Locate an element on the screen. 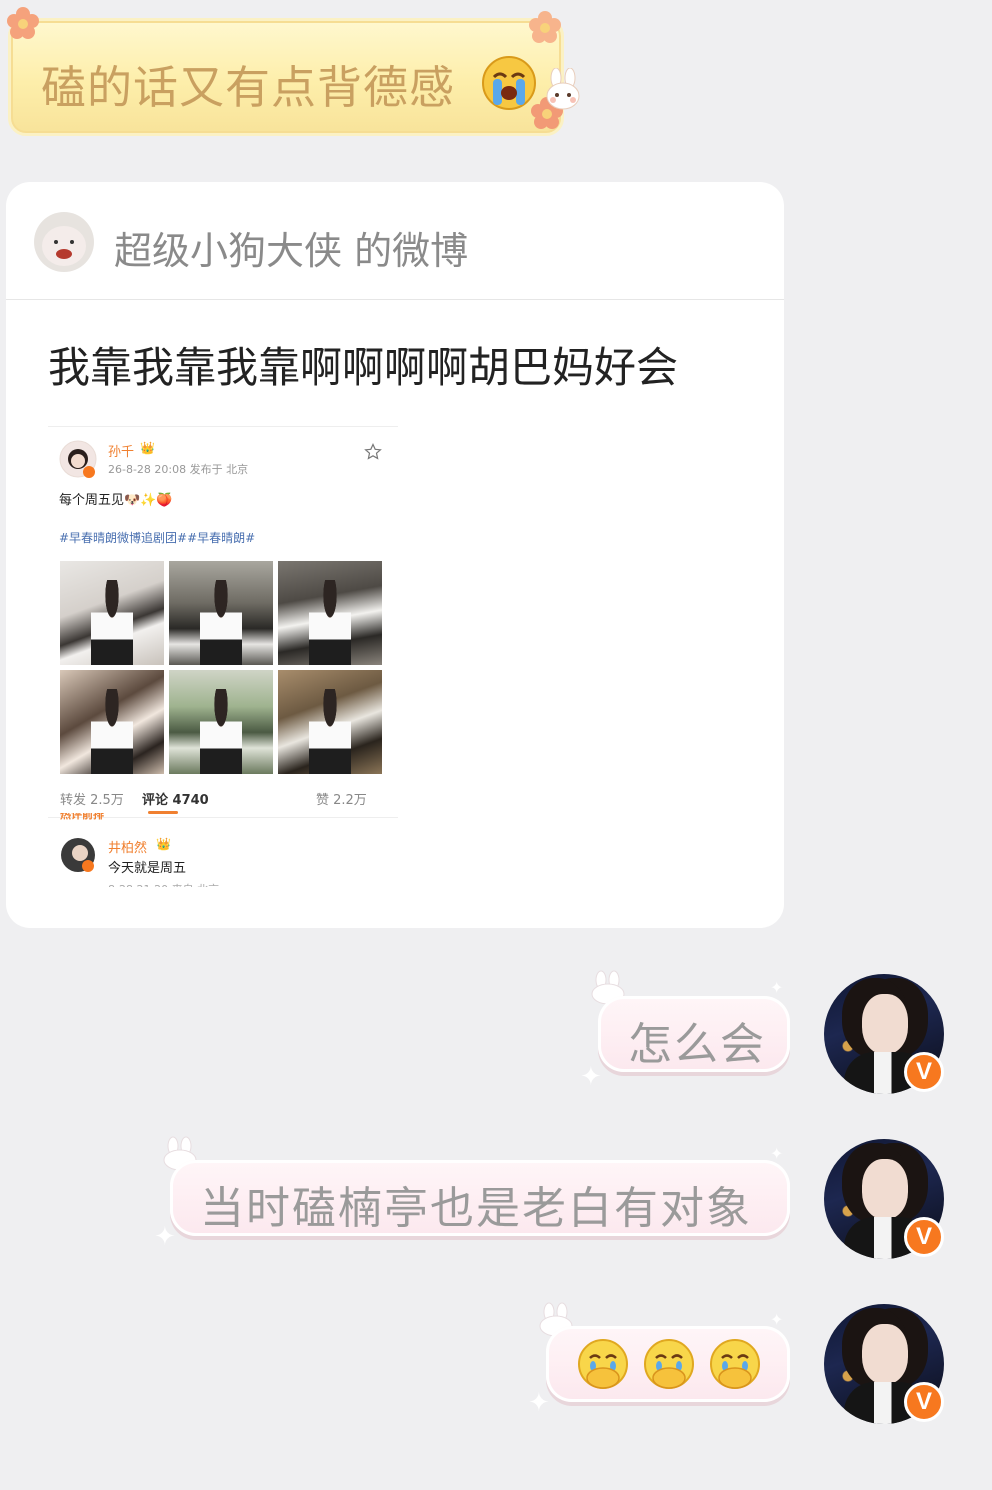  loudly-crying-emoji-icon is located at coordinates (509, 83).